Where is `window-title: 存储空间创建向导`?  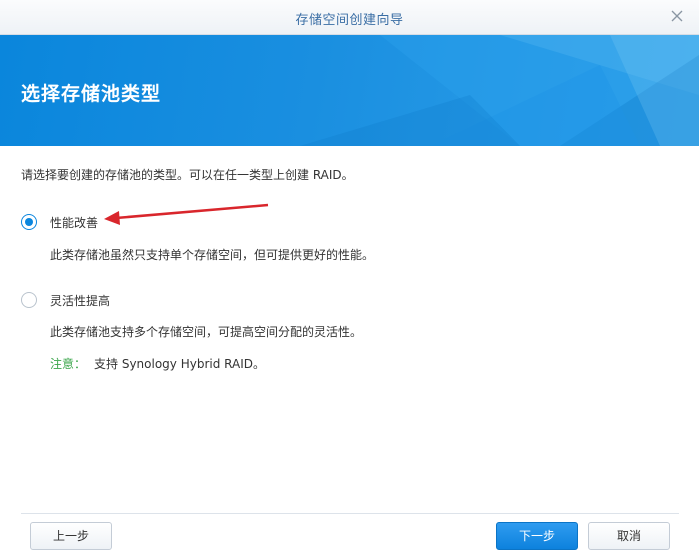
window-title: 存储空间创建向导 is located at coordinates (349, 20).